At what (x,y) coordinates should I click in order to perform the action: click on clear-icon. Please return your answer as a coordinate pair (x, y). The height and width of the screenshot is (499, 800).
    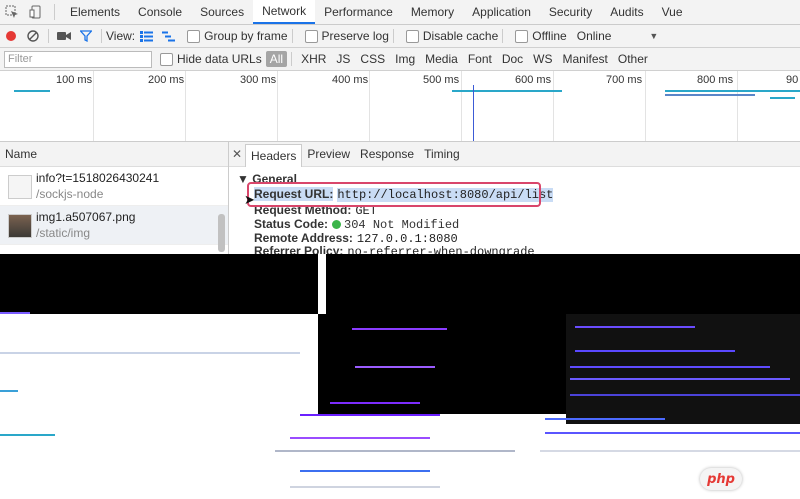
    Looking at the image, I should click on (33, 36).